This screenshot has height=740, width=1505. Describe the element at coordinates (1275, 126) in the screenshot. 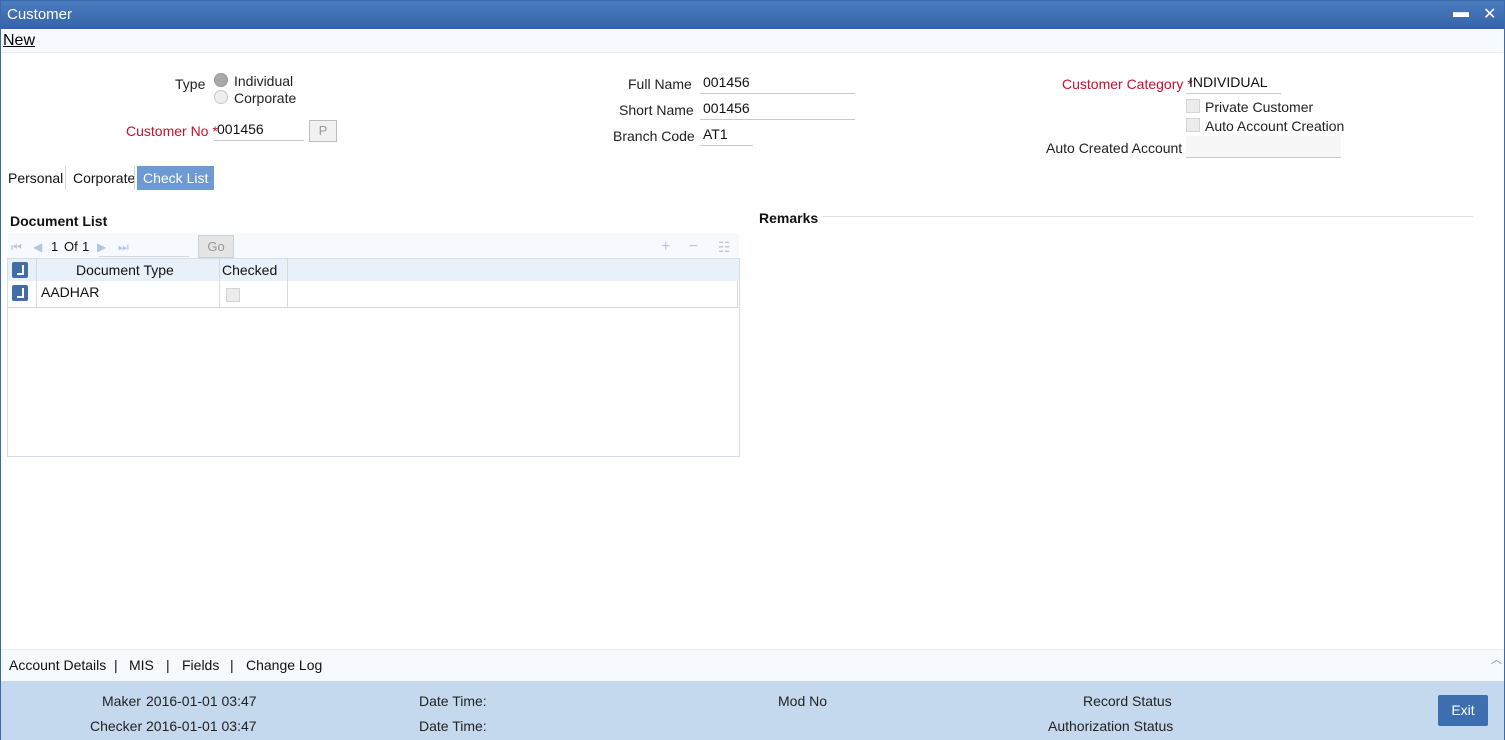

I see `auto-account-creation-label: Auto Account Creation` at that location.